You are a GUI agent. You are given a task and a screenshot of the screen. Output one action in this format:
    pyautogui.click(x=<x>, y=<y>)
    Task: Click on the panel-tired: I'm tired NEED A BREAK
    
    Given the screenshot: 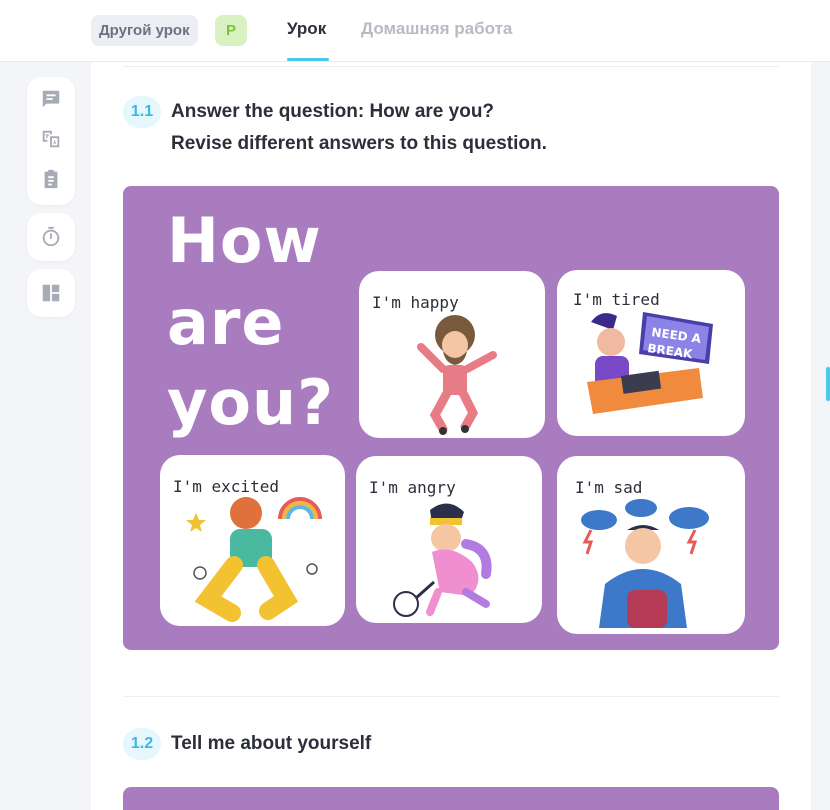 What is the action you would take?
    pyautogui.click(x=651, y=353)
    